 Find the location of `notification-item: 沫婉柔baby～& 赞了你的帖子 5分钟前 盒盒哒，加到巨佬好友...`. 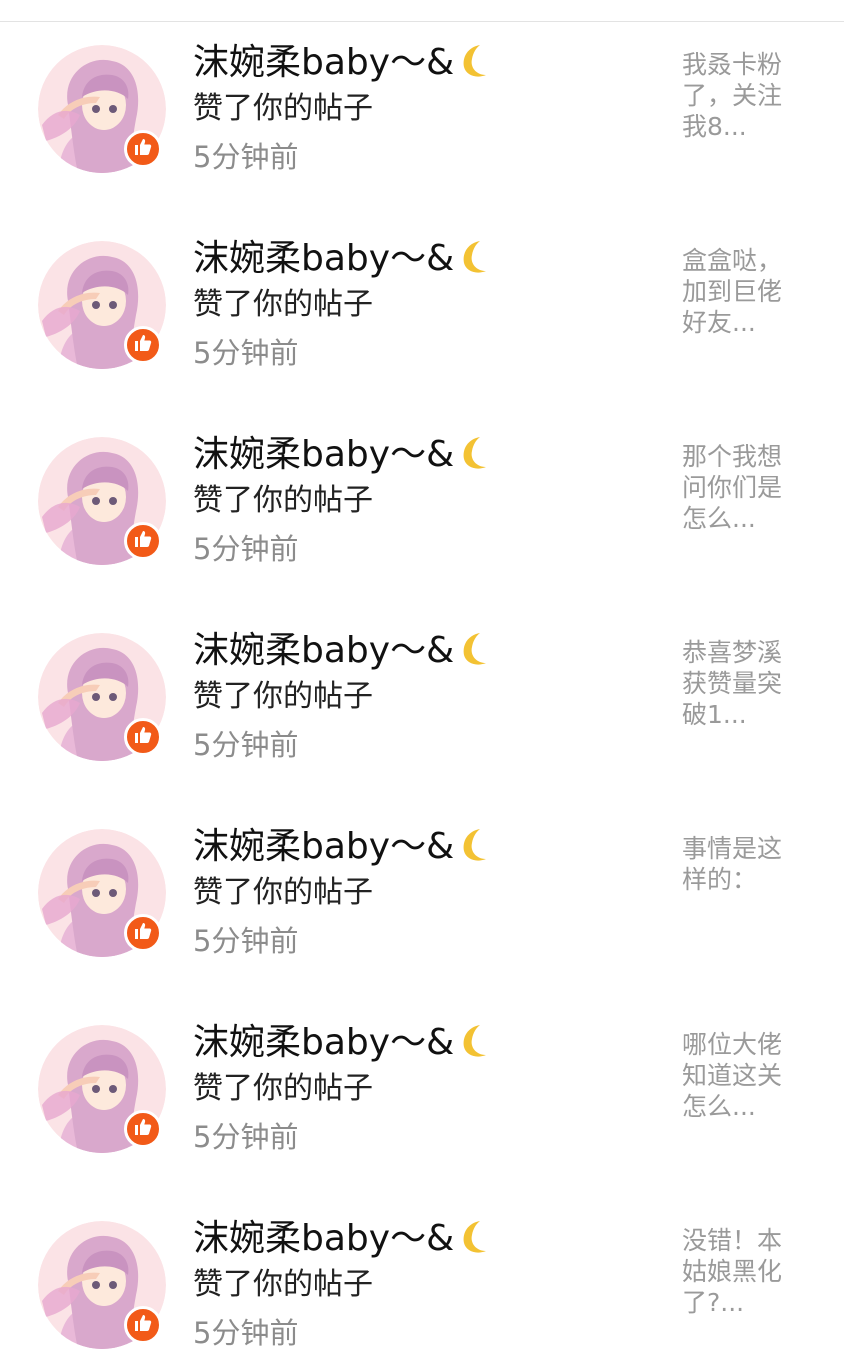

notification-item: 沫婉柔baby～& 赞了你的帖子 5分钟前 盒盒哒，加到巨佬好友... is located at coordinates (422, 316).